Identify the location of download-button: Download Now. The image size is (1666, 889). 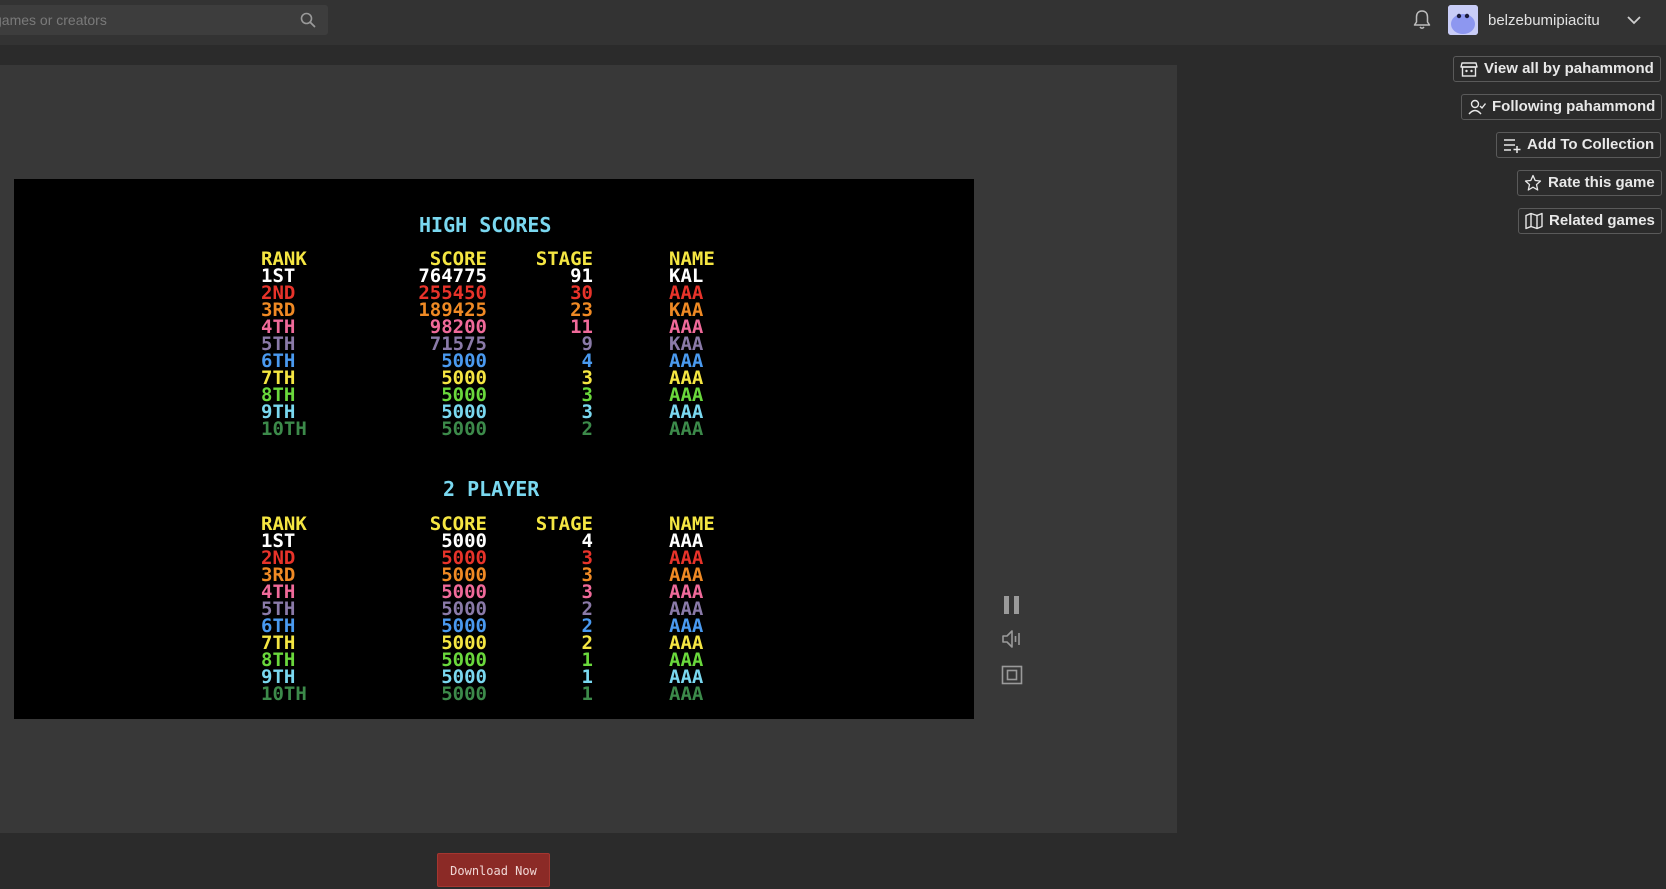
(493, 870).